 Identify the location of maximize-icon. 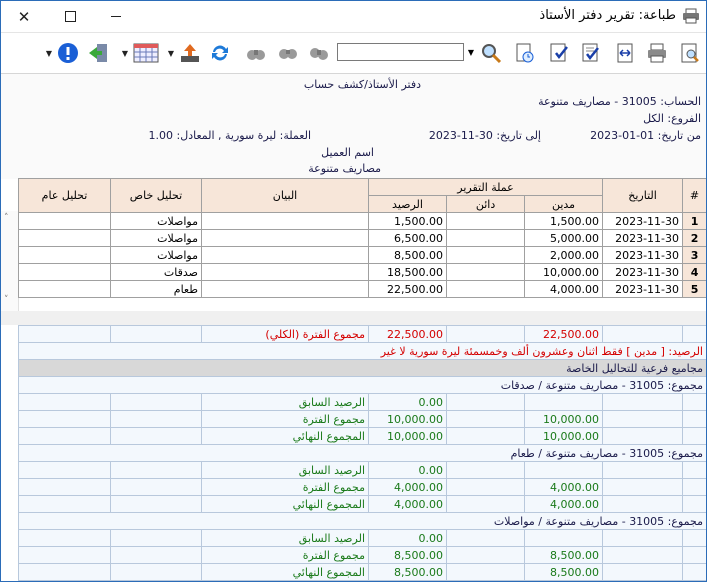
(70, 16).